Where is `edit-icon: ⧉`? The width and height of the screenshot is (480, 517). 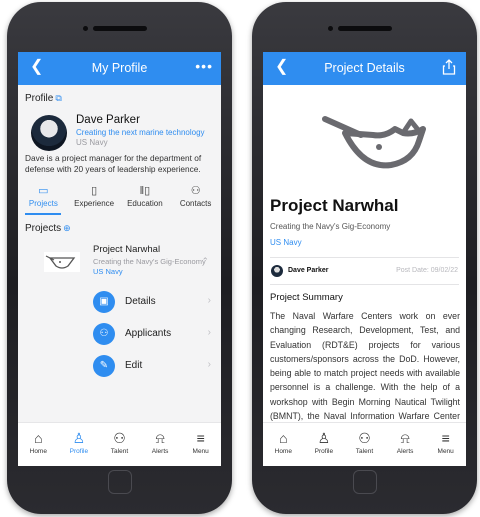 edit-icon: ⧉ is located at coordinates (58, 98).